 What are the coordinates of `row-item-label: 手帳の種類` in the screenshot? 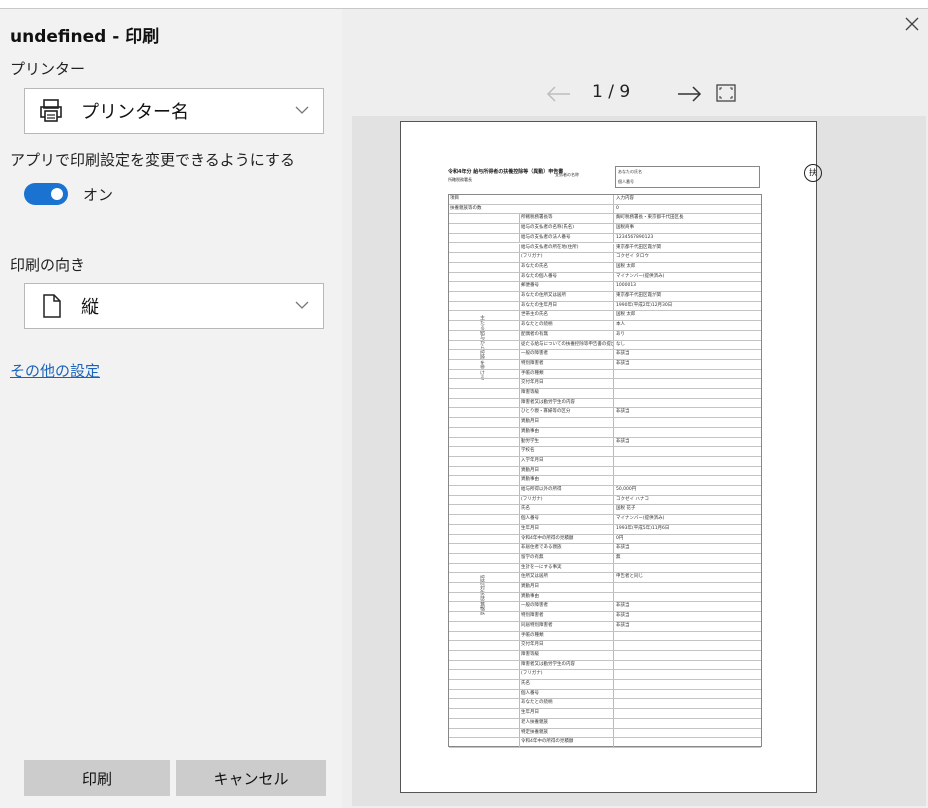 It's located at (566, 374).